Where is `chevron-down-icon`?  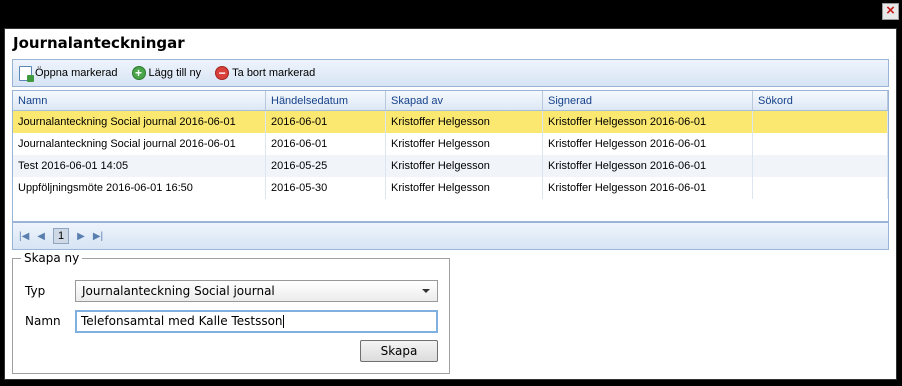
chevron-down-icon is located at coordinates (426, 291).